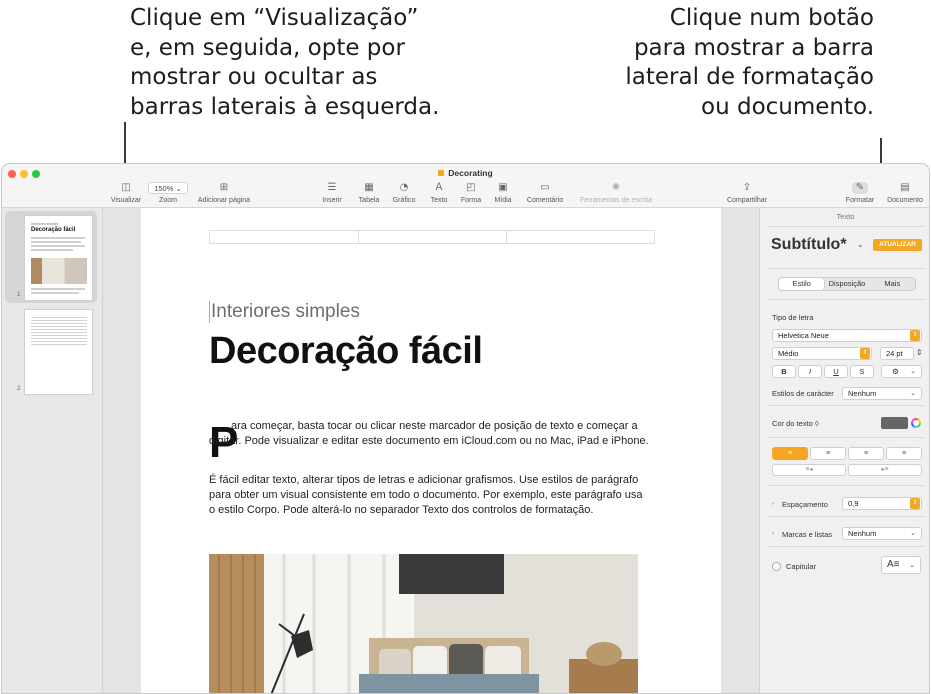  I want to click on decrease-indent-button: ≡◂, so click(809, 470).